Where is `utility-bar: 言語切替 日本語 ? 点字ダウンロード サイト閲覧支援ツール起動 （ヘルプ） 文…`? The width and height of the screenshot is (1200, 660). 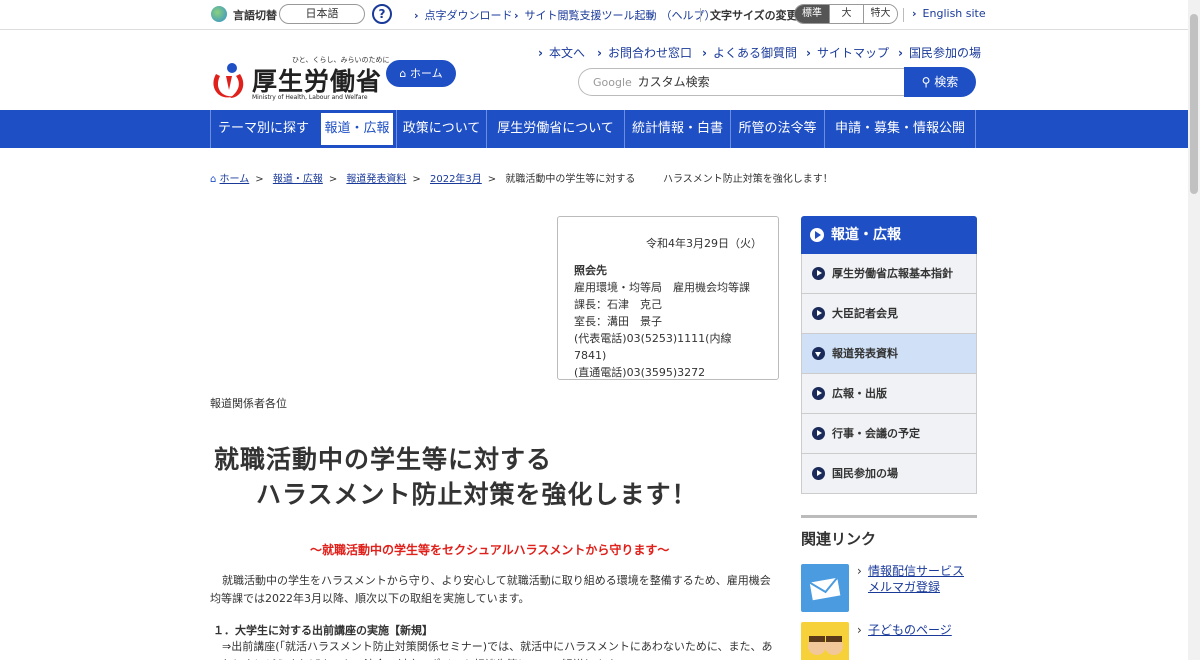 utility-bar: 言語切替 日本語 ? 点字ダウンロード サイト閲覧支援ツール起動 （ヘルプ） 文… is located at coordinates (594, 15).